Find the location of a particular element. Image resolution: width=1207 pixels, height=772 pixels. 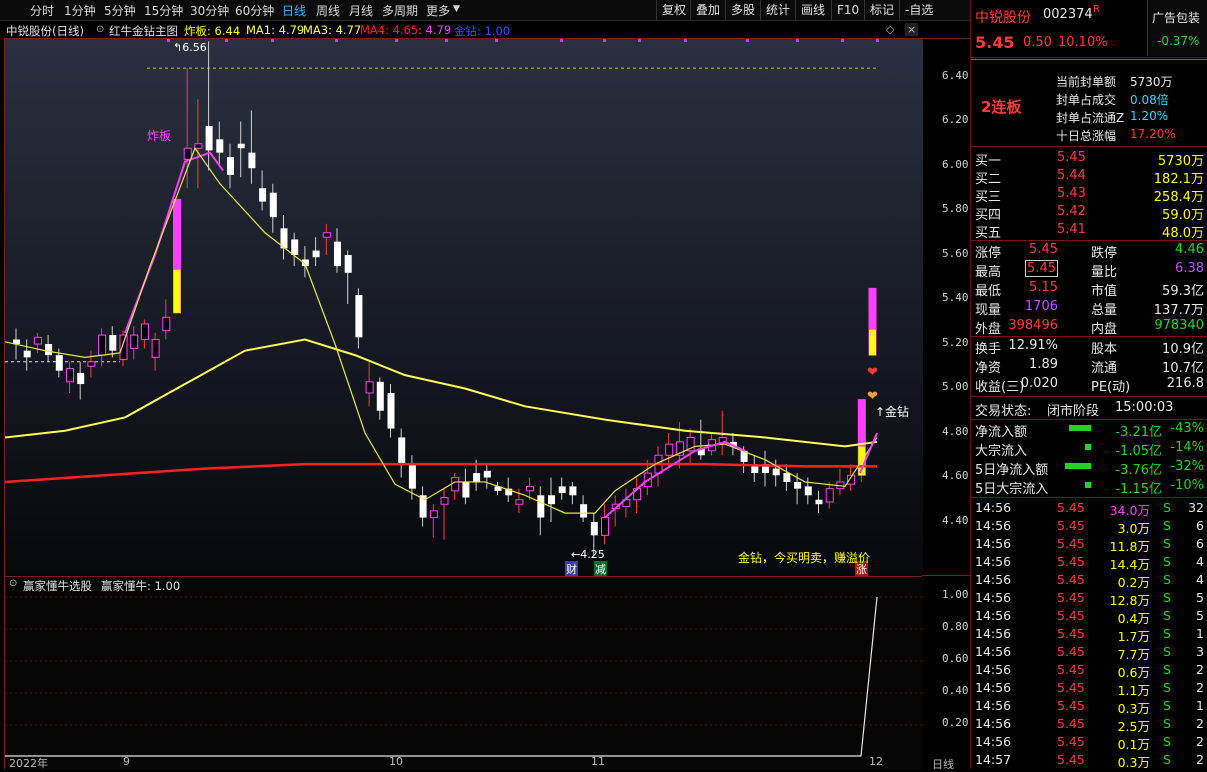

tab-fenshi: 分时 is located at coordinates (42, 10).